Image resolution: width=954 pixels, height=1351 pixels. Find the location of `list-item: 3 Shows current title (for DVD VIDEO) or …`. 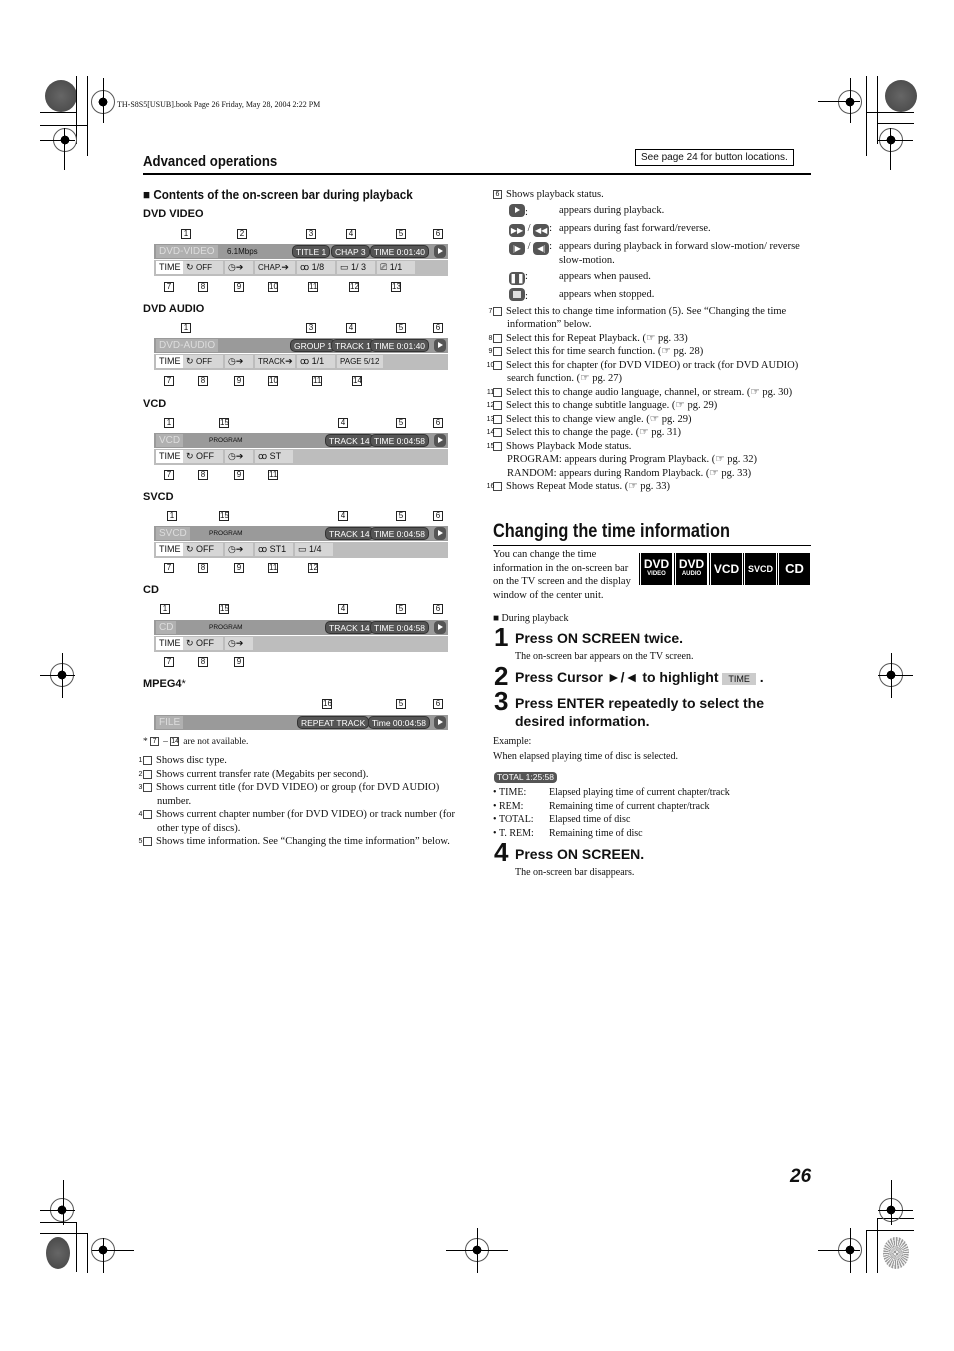

list-item: 3 Shows current title (for DVD VIDEO) or … is located at coordinates (289, 794).